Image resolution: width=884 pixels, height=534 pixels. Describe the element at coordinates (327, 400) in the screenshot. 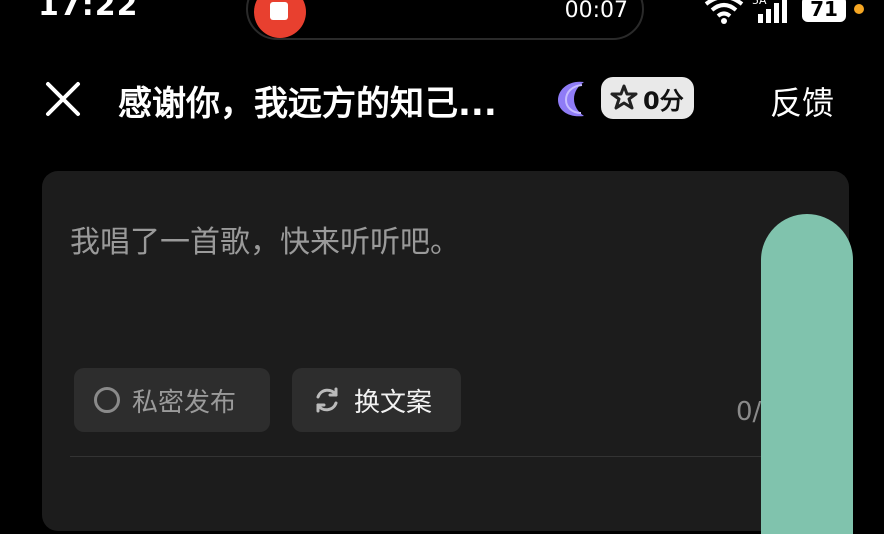

I see `refresh-icon` at that location.